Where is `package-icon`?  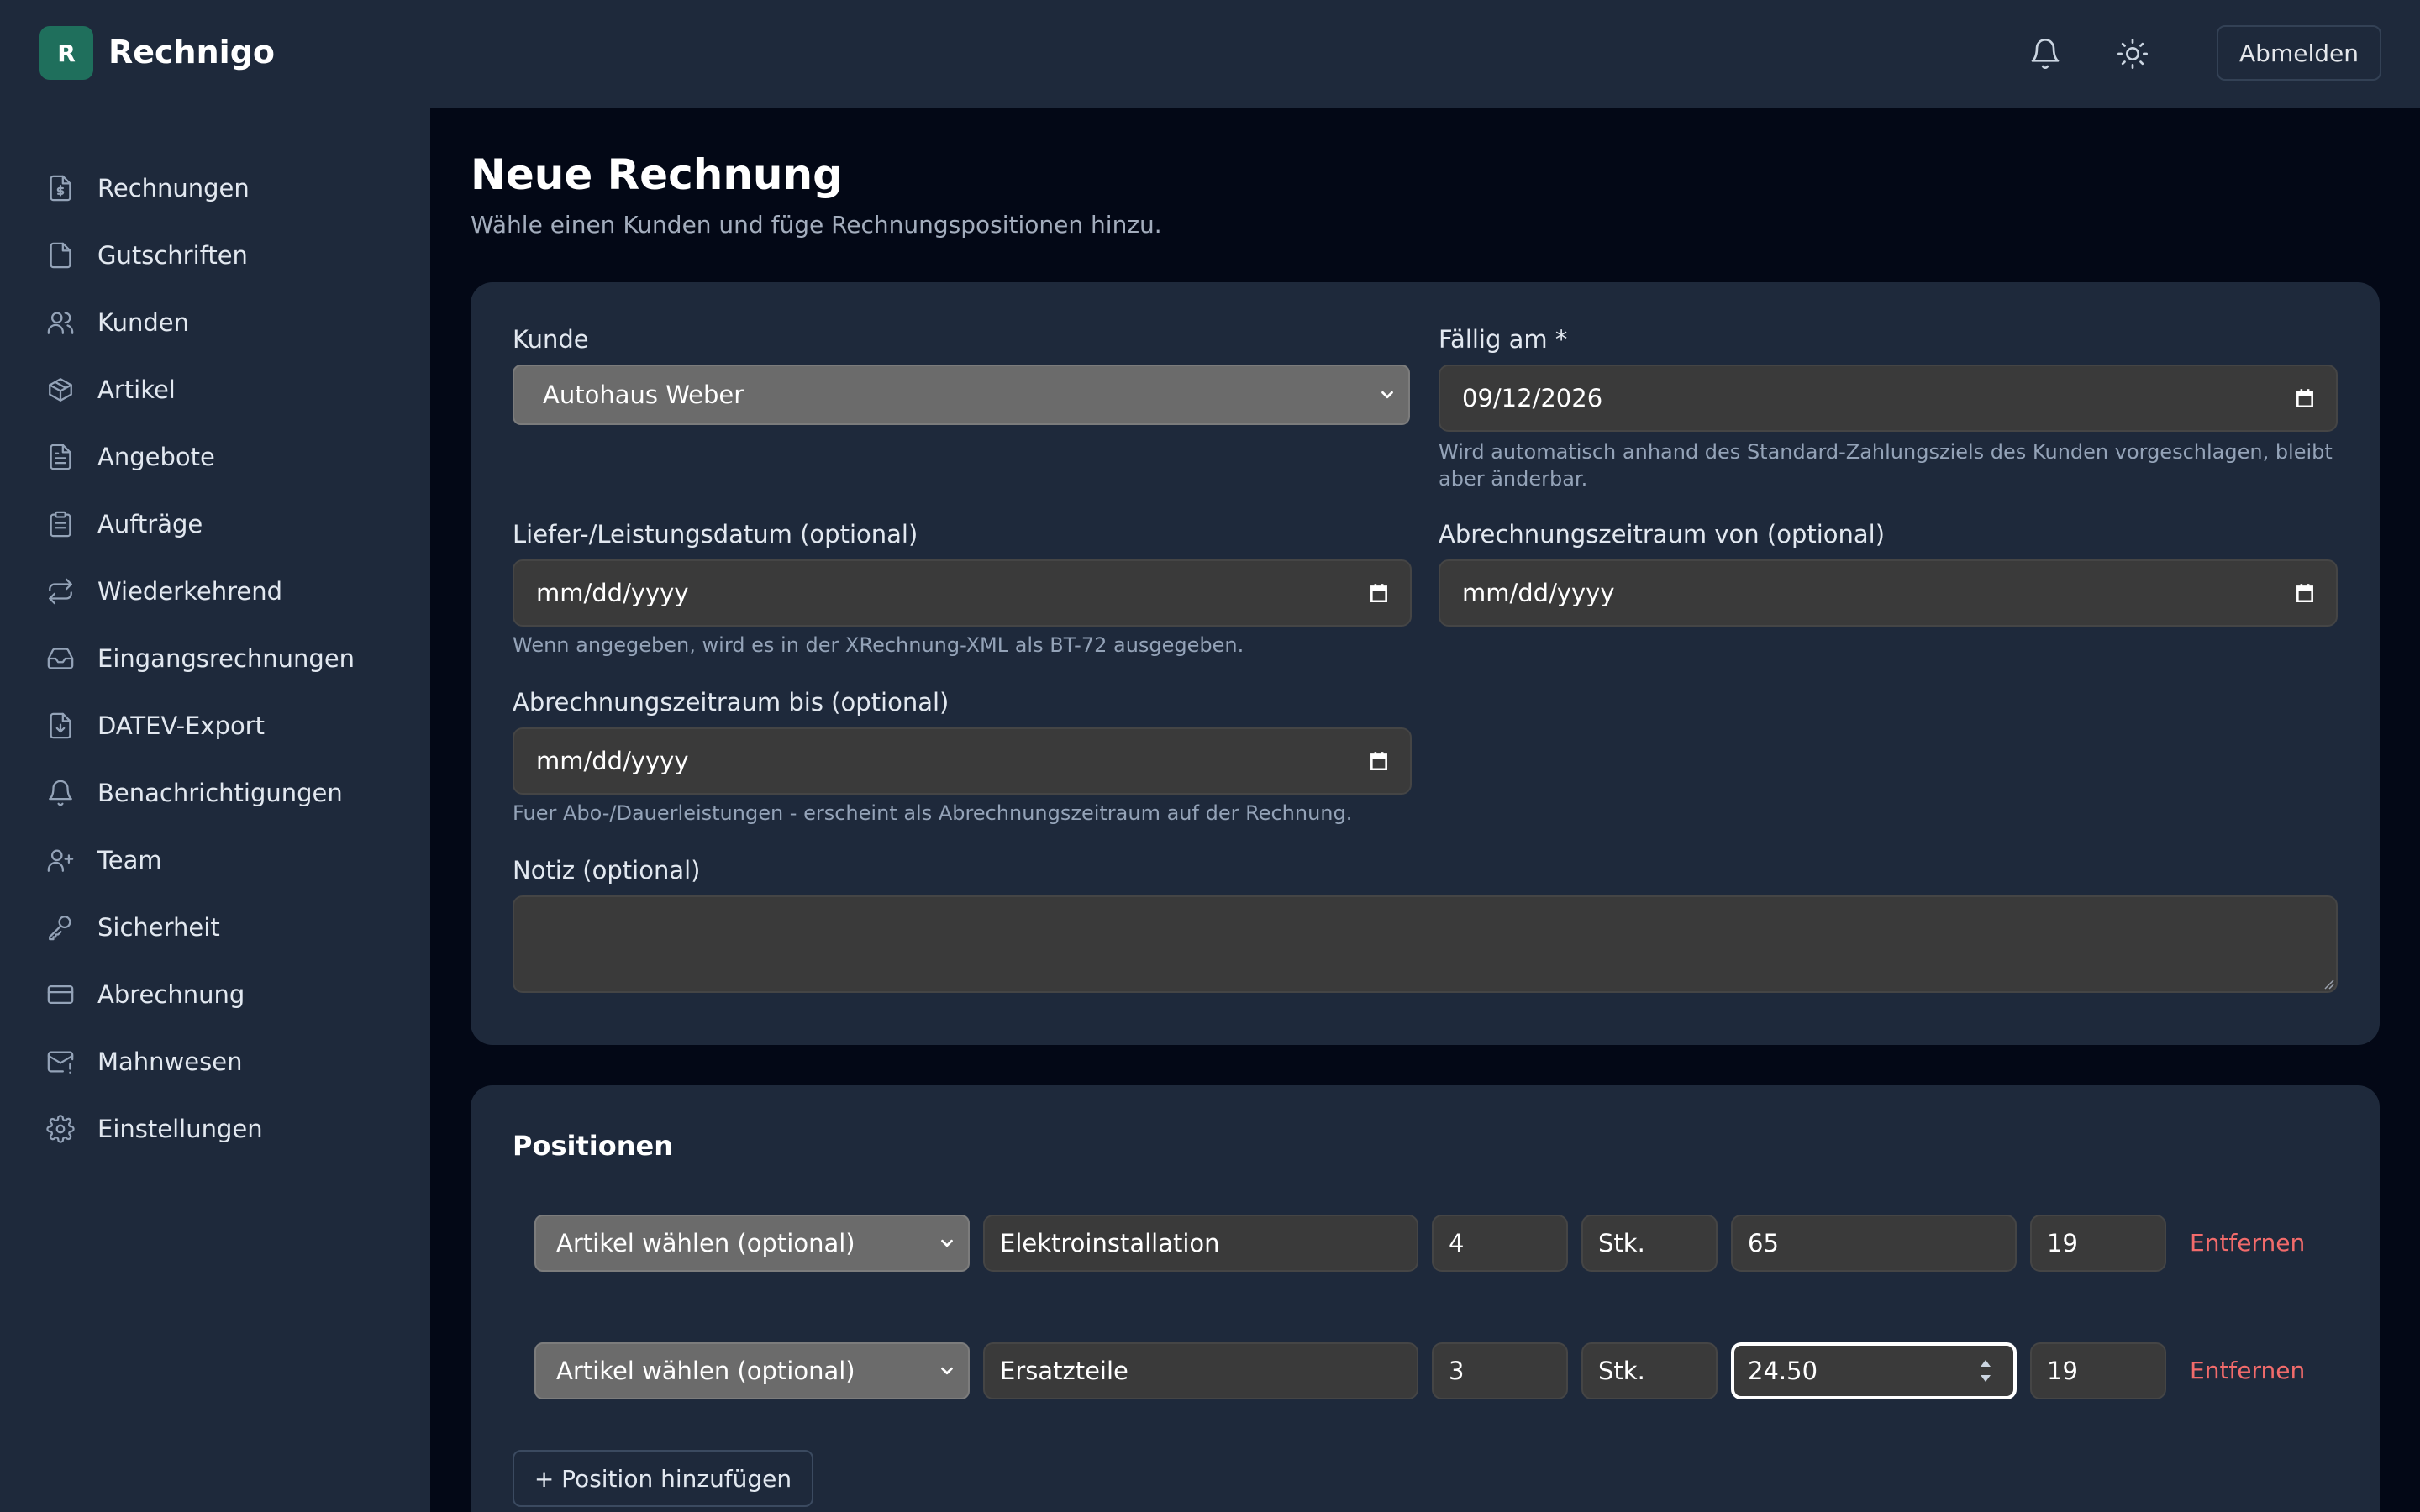
package-icon is located at coordinates (60, 390).